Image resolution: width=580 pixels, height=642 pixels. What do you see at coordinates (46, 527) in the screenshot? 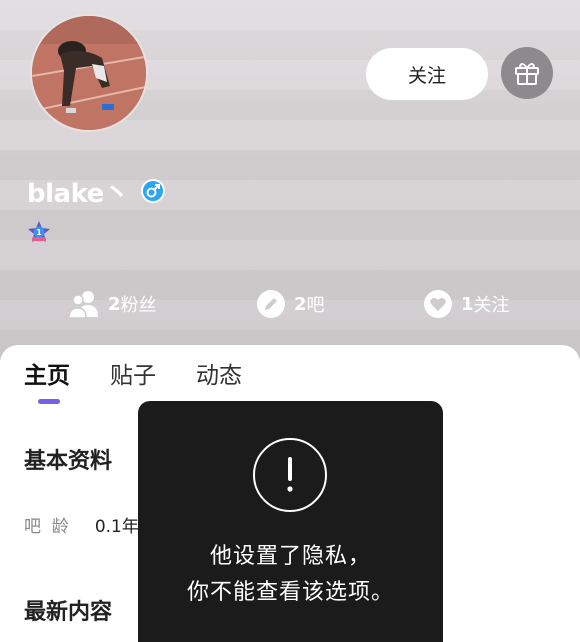
I see `bar-age-label: 吧 龄` at bounding box center [46, 527].